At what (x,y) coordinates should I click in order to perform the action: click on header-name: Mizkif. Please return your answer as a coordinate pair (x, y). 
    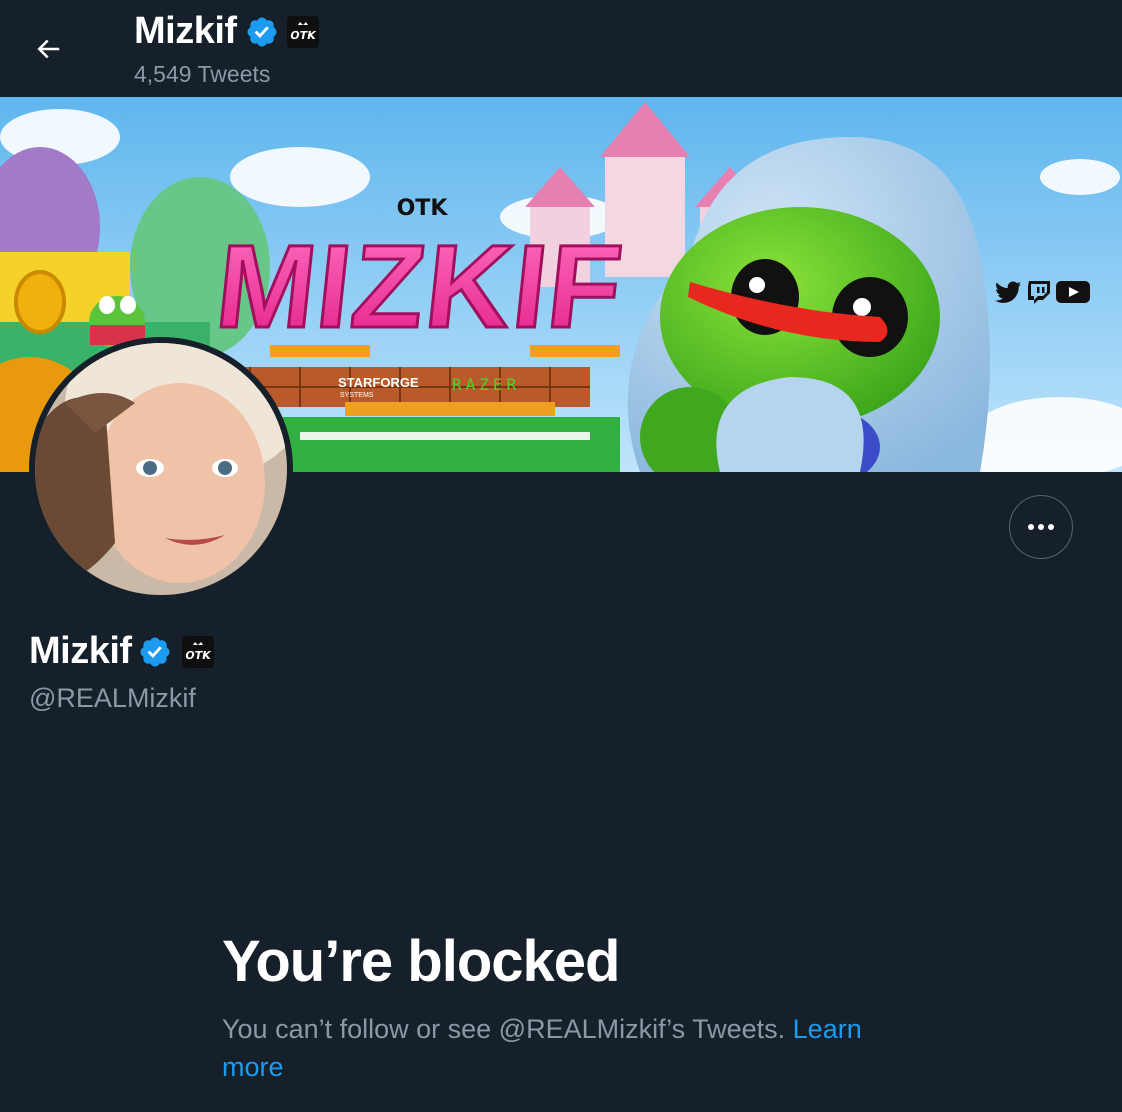
    Looking at the image, I should click on (185, 31).